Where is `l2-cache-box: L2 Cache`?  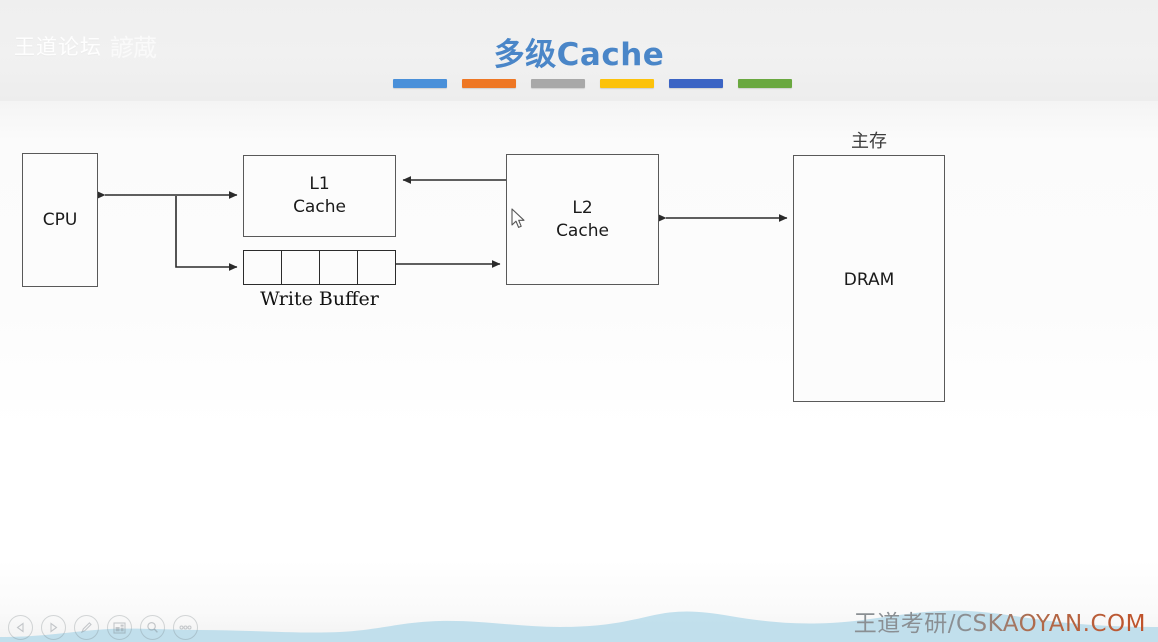
l2-cache-box: L2 Cache is located at coordinates (582, 219).